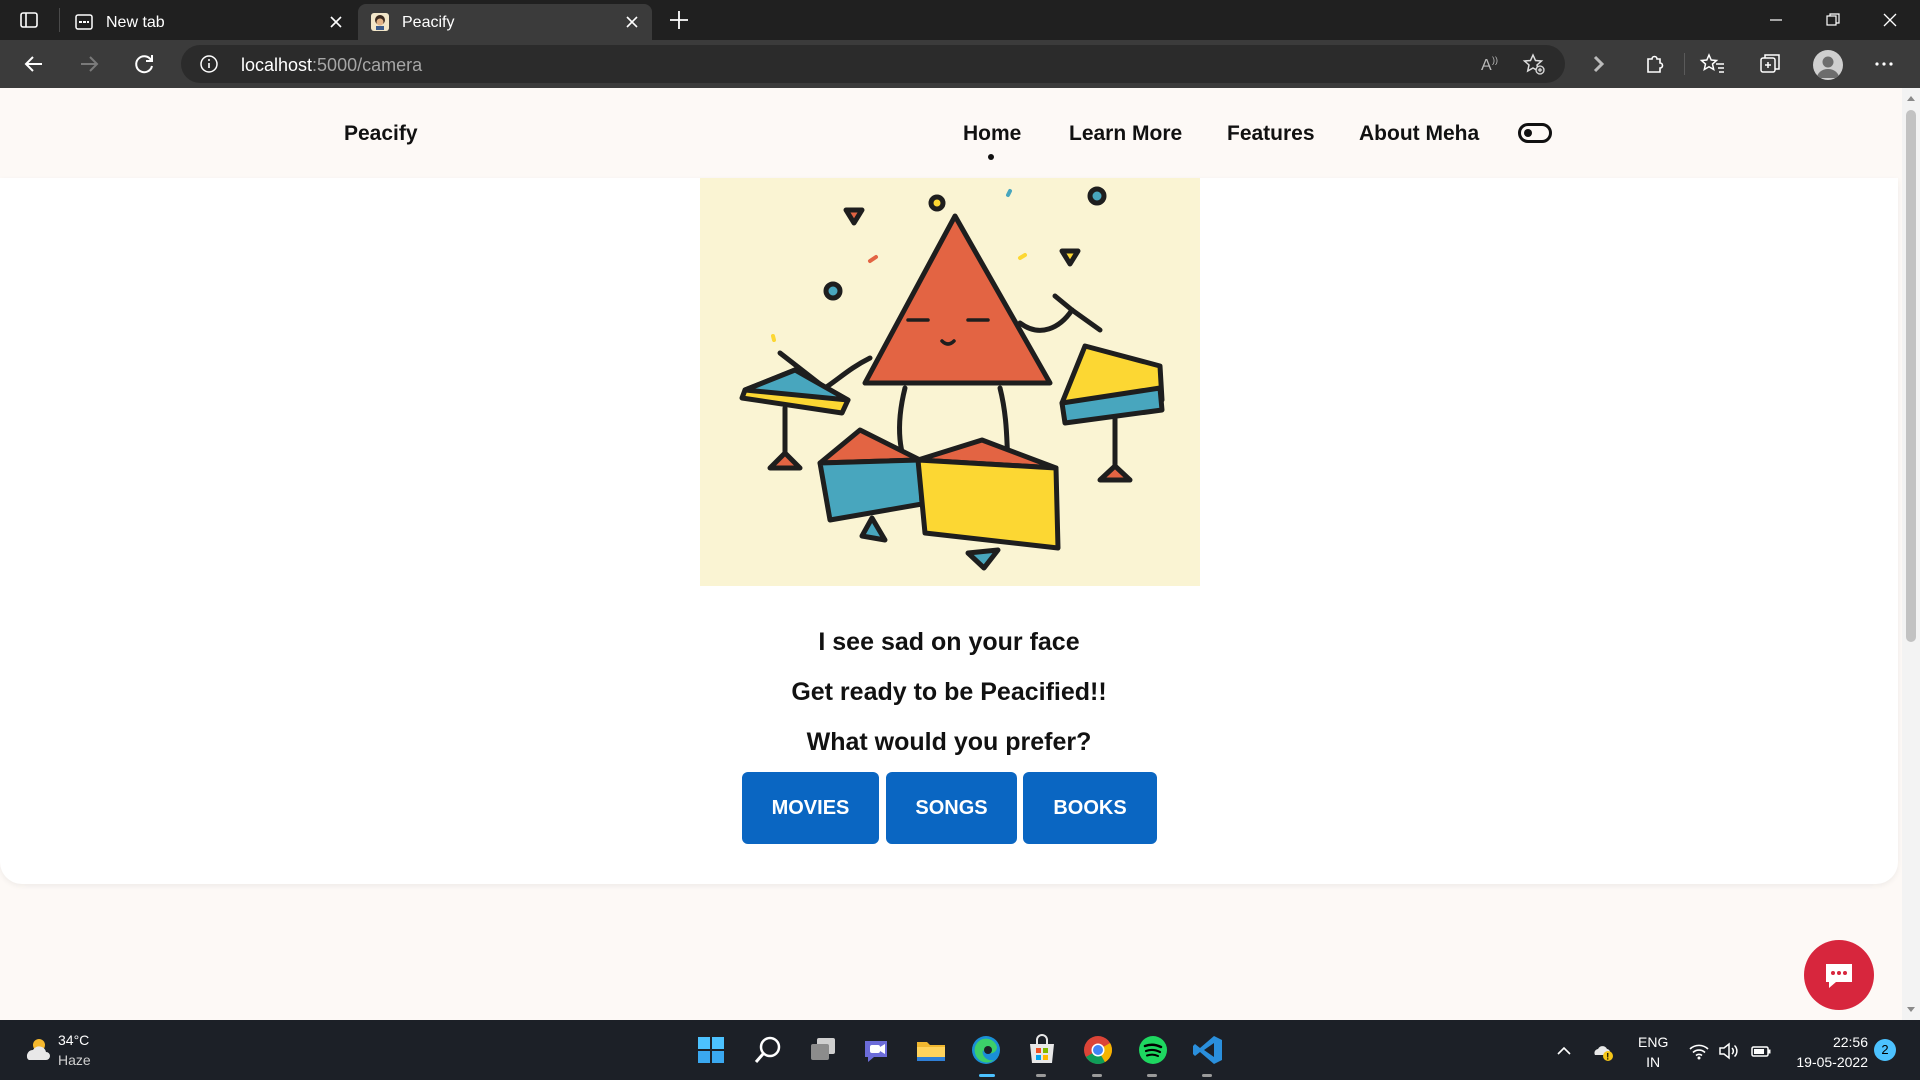 The height and width of the screenshot is (1080, 1920). What do you see at coordinates (1833, 20) in the screenshot?
I see `restore-button` at bounding box center [1833, 20].